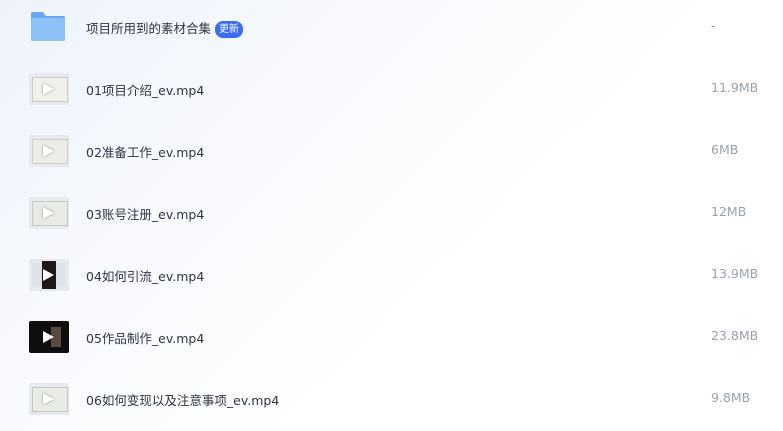 The height and width of the screenshot is (431, 783). What do you see at coordinates (183, 400) in the screenshot?
I see `file-name: 06如何变现以及注意事项_ev.mp4` at bounding box center [183, 400].